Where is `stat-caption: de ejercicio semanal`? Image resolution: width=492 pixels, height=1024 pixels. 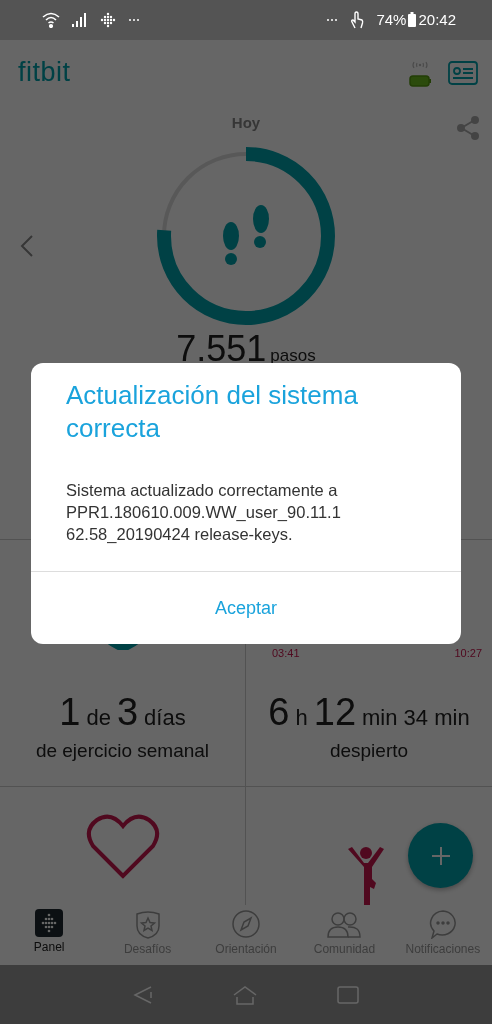
stat-caption: de ejercicio semanal is located at coordinates (122, 751).